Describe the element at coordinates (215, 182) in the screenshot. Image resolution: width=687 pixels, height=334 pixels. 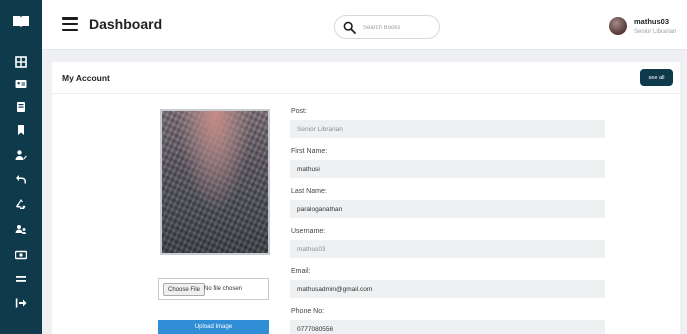
I see `profile-photo` at that location.